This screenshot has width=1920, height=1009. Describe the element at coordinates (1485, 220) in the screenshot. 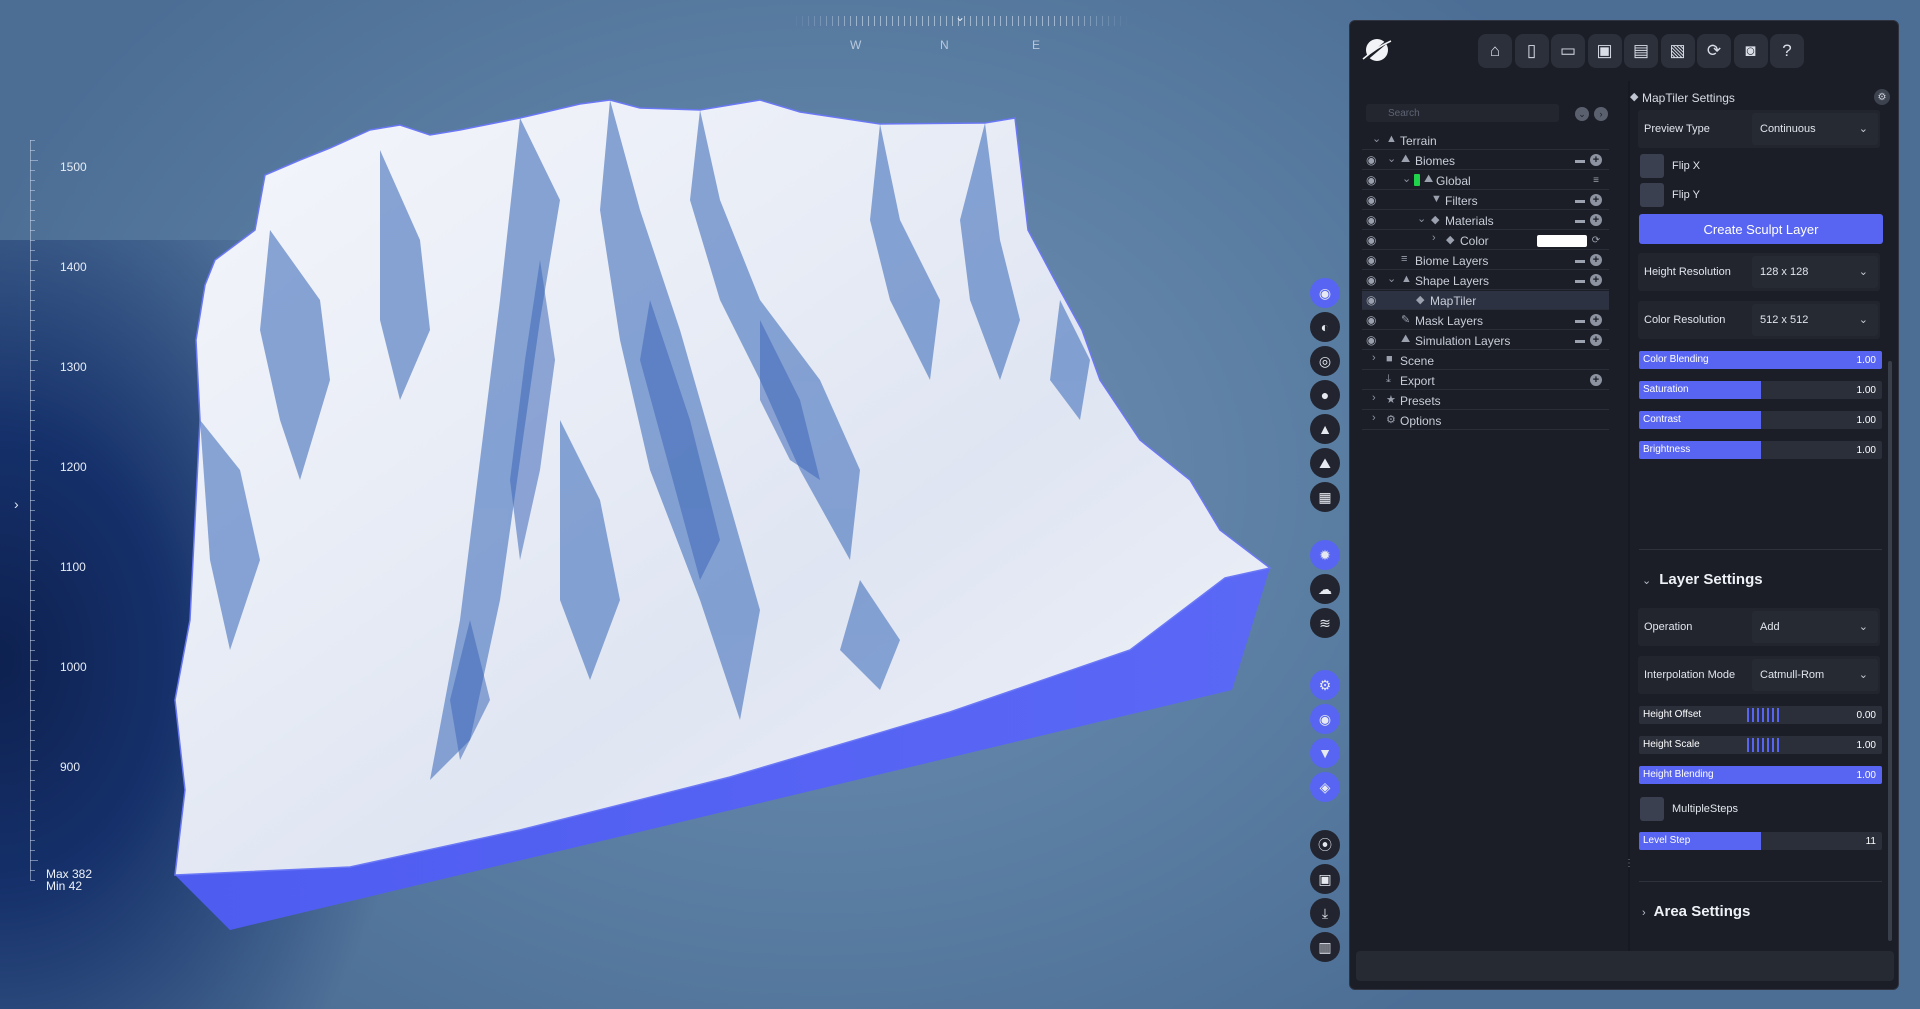

I see `tree-item-materials: ◉ ⌄ ◆ Materials ▬ +` at that location.